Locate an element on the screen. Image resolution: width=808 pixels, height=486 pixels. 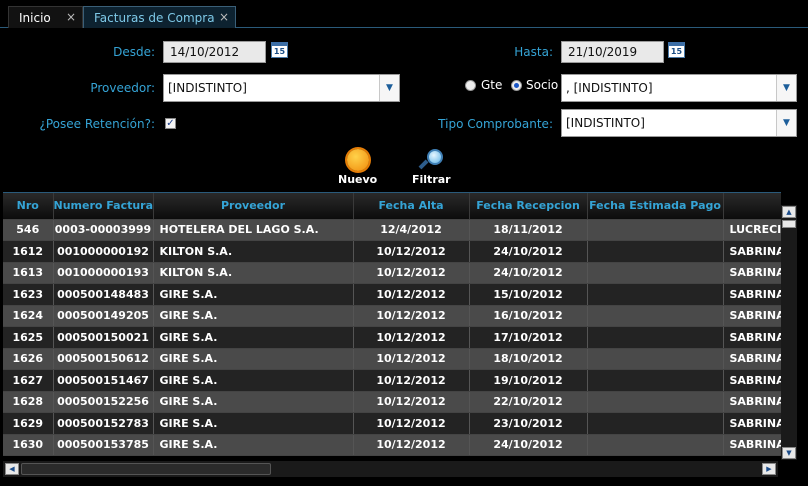
scroll-up-icon: ▲ is located at coordinates (789, 212).